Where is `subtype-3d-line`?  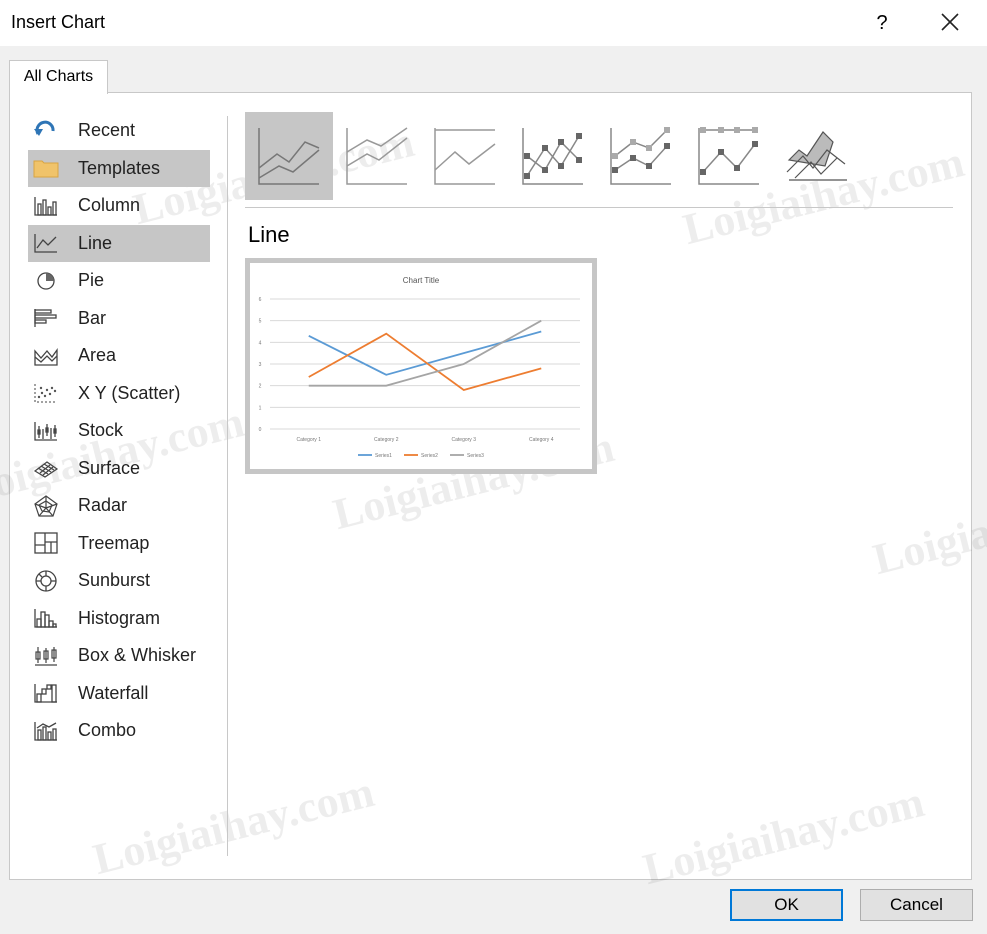 subtype-3d-line is located at coordinates (817, 156).